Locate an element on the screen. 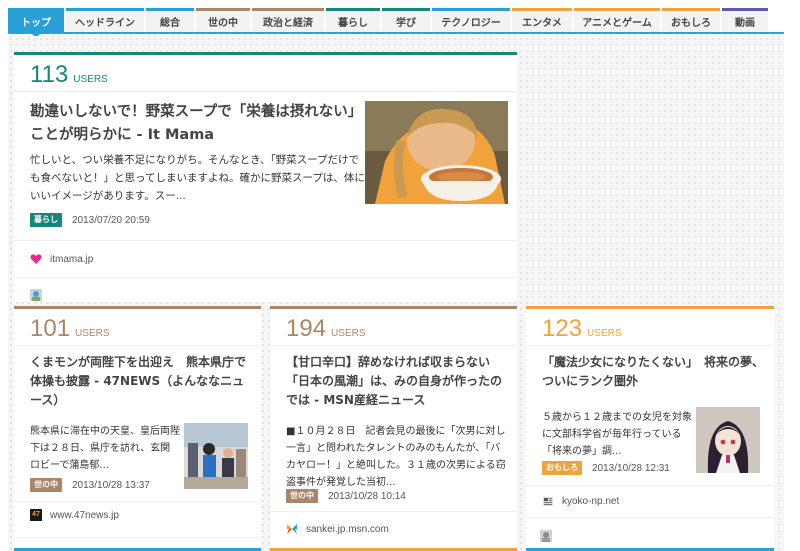 This screenshot has height=551, width=800. entry-source-domain: kyoko-np.net is located at coordinates (591, 501).